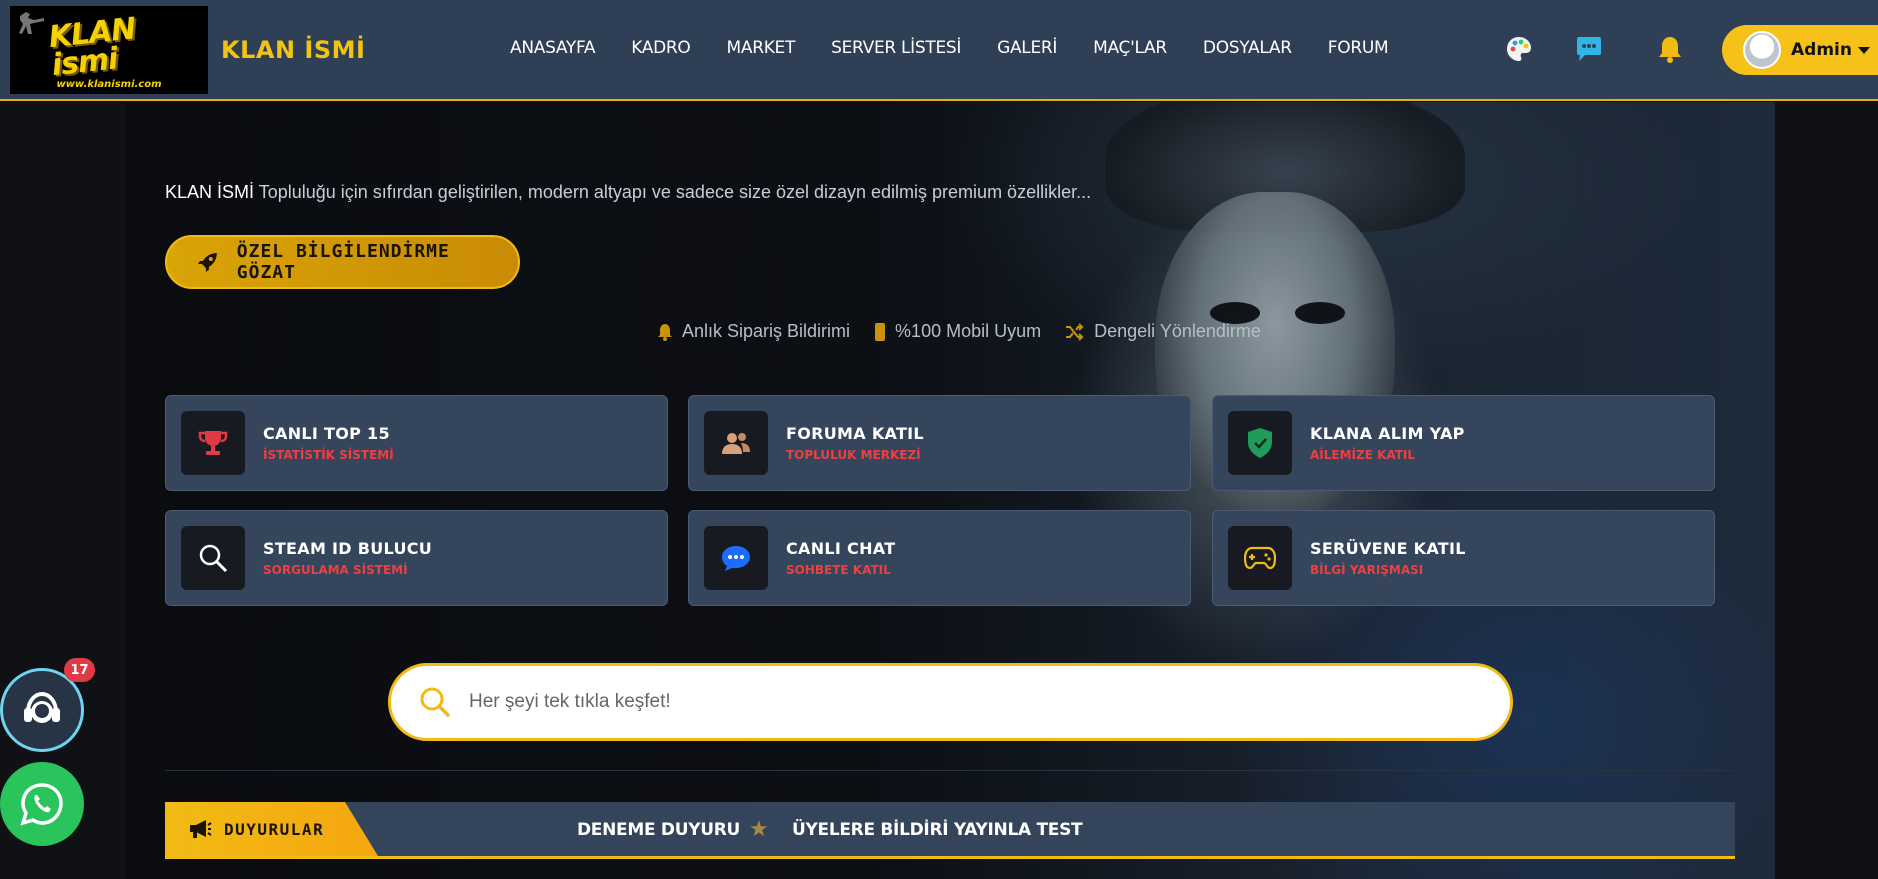  I want to click on card-seruvene-katil: SERÜVENE KATIL BİLGİ YARIŞMASI, so click(1463, 558).